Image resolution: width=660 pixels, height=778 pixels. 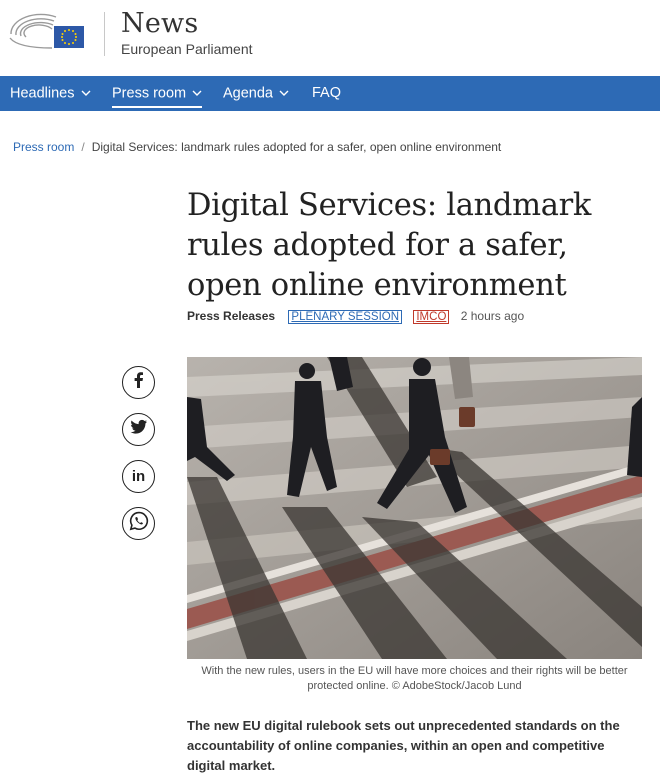 I want to click on share-twitter-button, so click(x=138, y=429).